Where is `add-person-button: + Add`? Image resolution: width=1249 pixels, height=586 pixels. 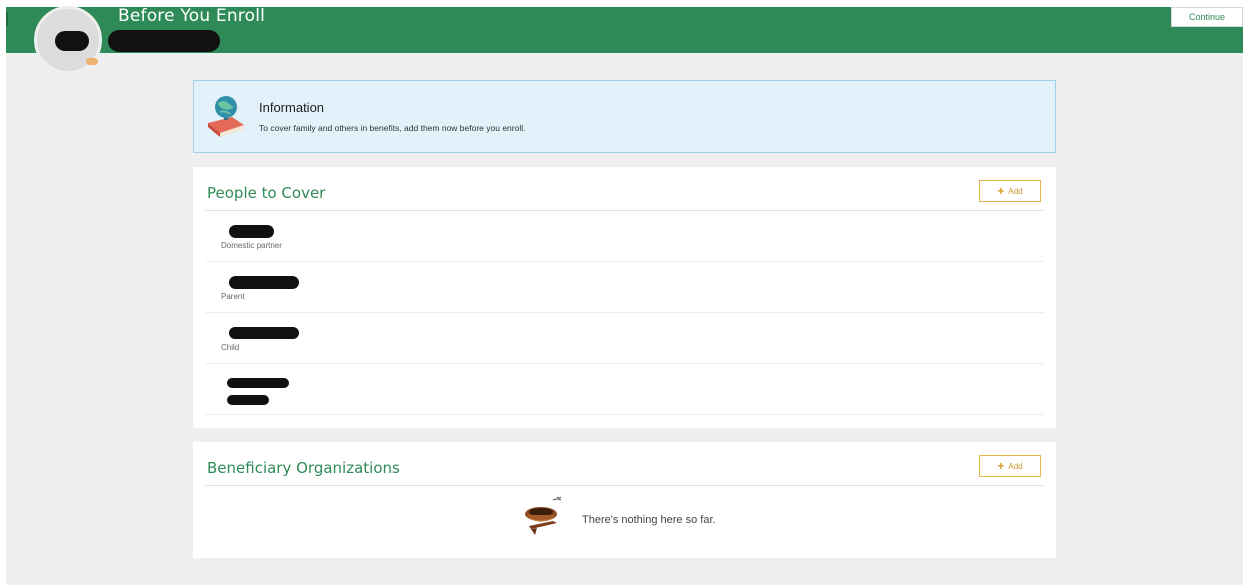
add-person-button: + Add is located at coordinates (1010, 191).